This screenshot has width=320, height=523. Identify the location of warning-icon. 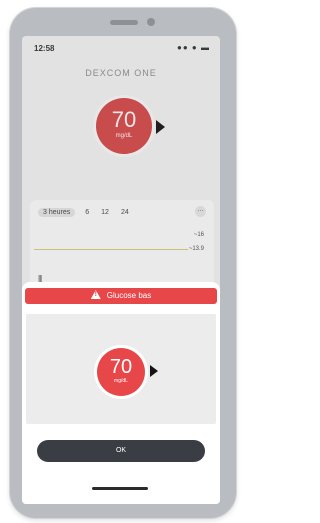
(95, 294).